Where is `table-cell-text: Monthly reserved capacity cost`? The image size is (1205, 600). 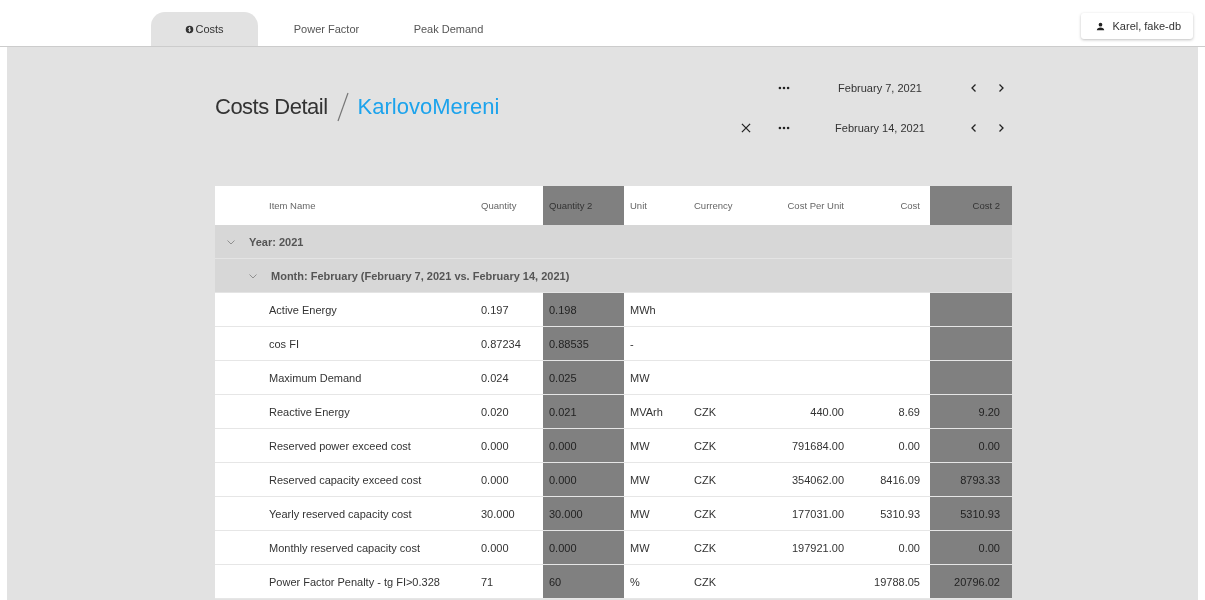 table-cell-text: Monthly reserved capacity cost is located at coordinates (344, 548).